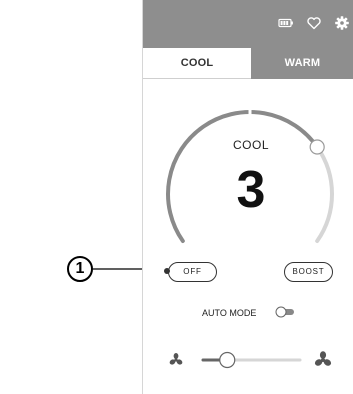 The width and height of the screenshot is (353, 394). What do you see at coordinates (176, 359) in the screenshot?
I see `fan-low-icon` at bounding box center [176, 359].